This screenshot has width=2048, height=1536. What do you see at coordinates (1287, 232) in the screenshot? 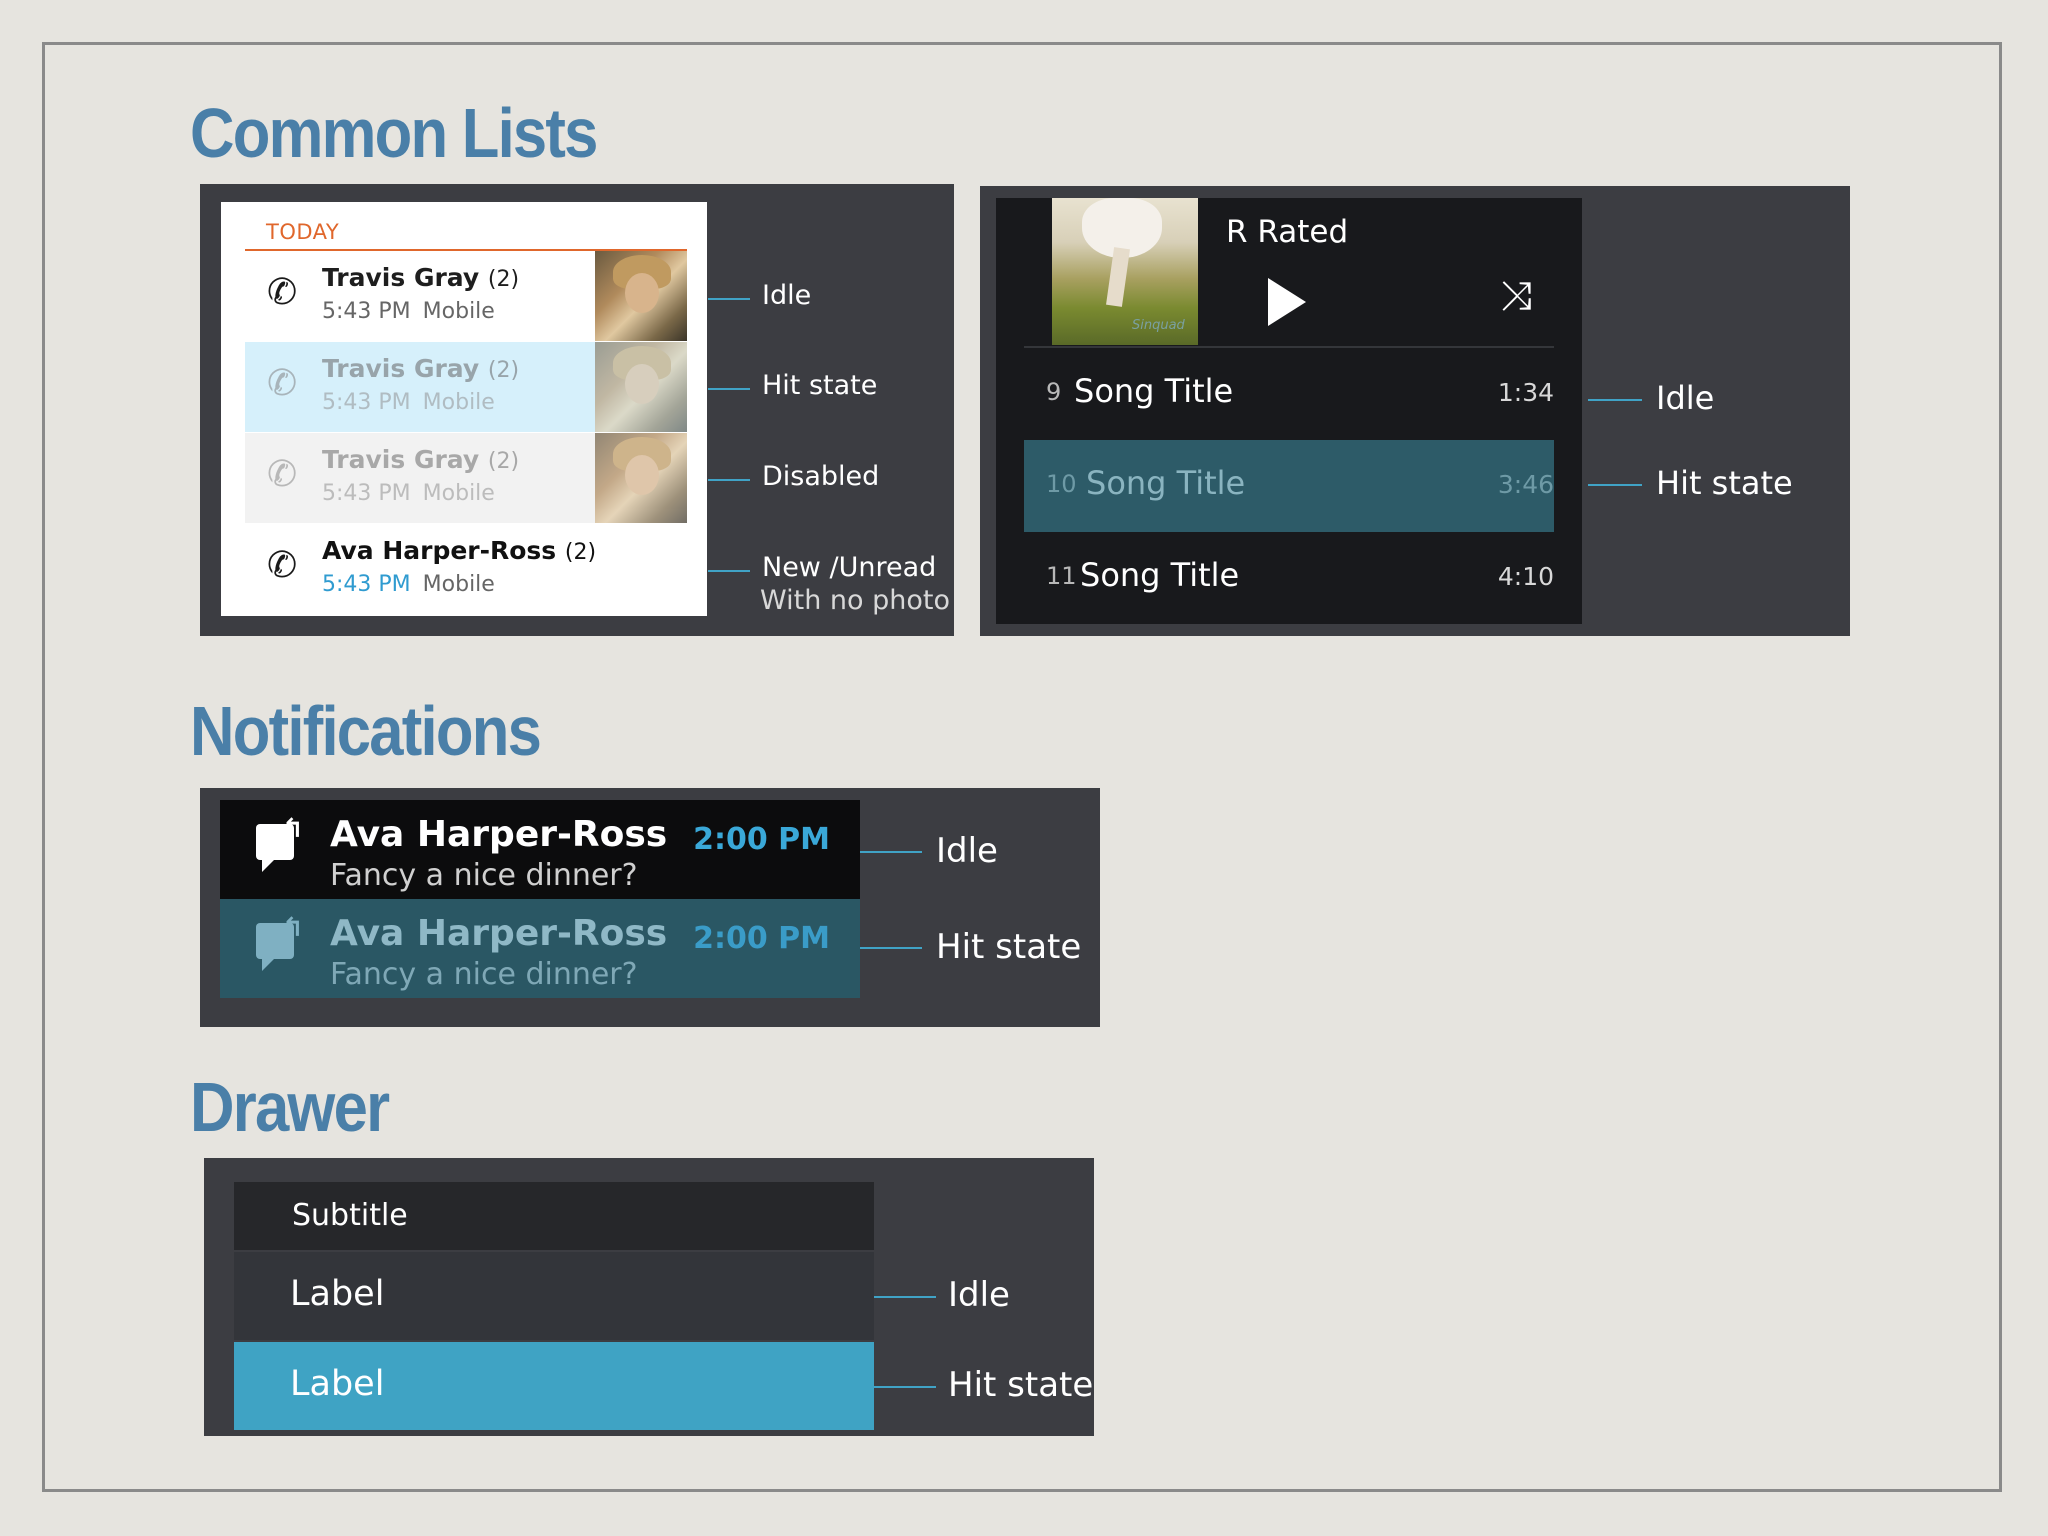
I see `album-title: R Rated` at bounding box center [1287, 232].